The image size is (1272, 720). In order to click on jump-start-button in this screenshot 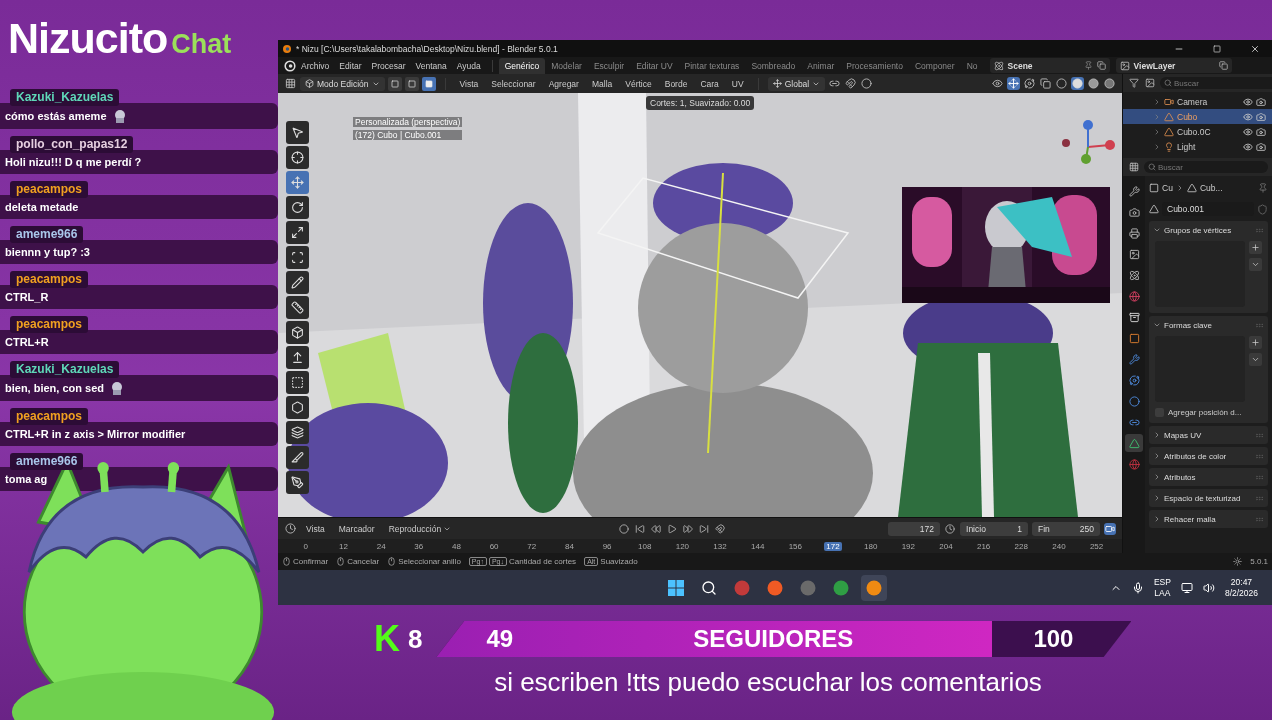, I will do `click(640, 528)`.